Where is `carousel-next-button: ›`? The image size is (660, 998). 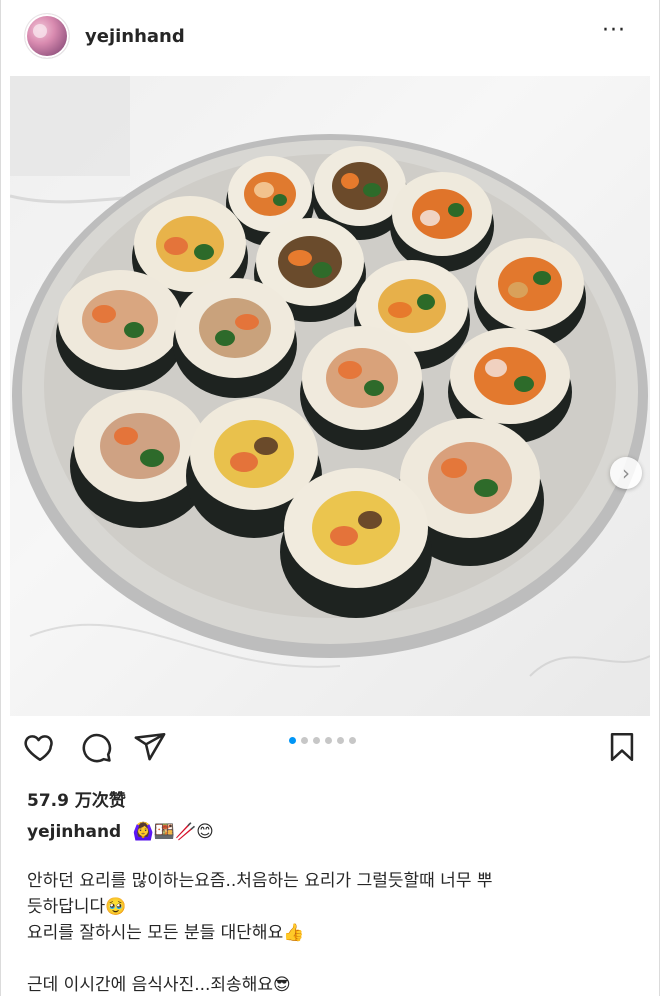 carousel-next-button: › is located at coordinates (626, 473).